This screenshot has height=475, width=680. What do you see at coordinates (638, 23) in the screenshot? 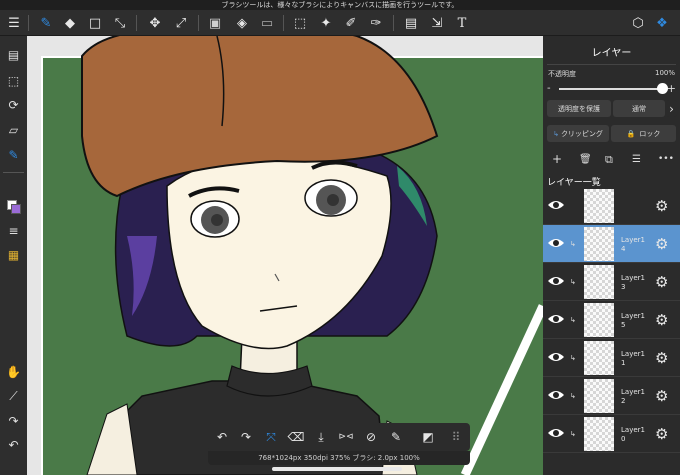
I see `material-icon: ⬡` at bounding box center [638, 23].